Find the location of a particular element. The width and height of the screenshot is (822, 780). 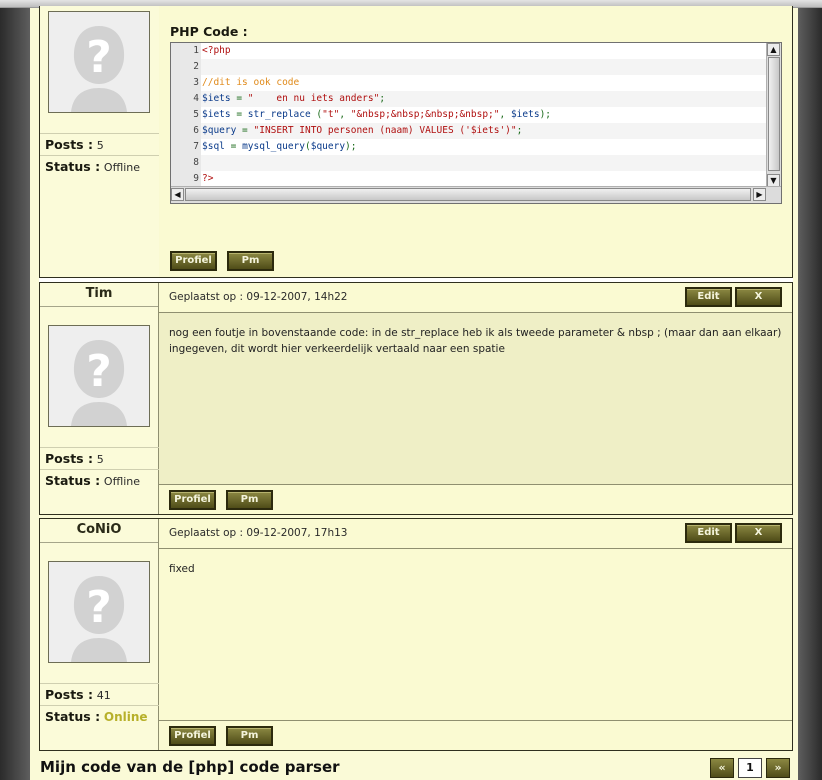

code-token: str_replace is located at coordinates (279, 114).